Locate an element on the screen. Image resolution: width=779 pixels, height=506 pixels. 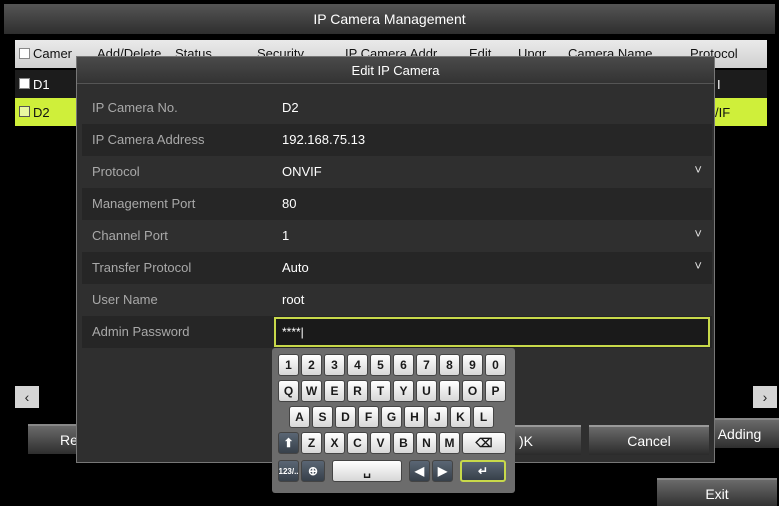
field-transfer-protocol: Transfer Protocol Auto ˅ is located at coordinates (397, 268).